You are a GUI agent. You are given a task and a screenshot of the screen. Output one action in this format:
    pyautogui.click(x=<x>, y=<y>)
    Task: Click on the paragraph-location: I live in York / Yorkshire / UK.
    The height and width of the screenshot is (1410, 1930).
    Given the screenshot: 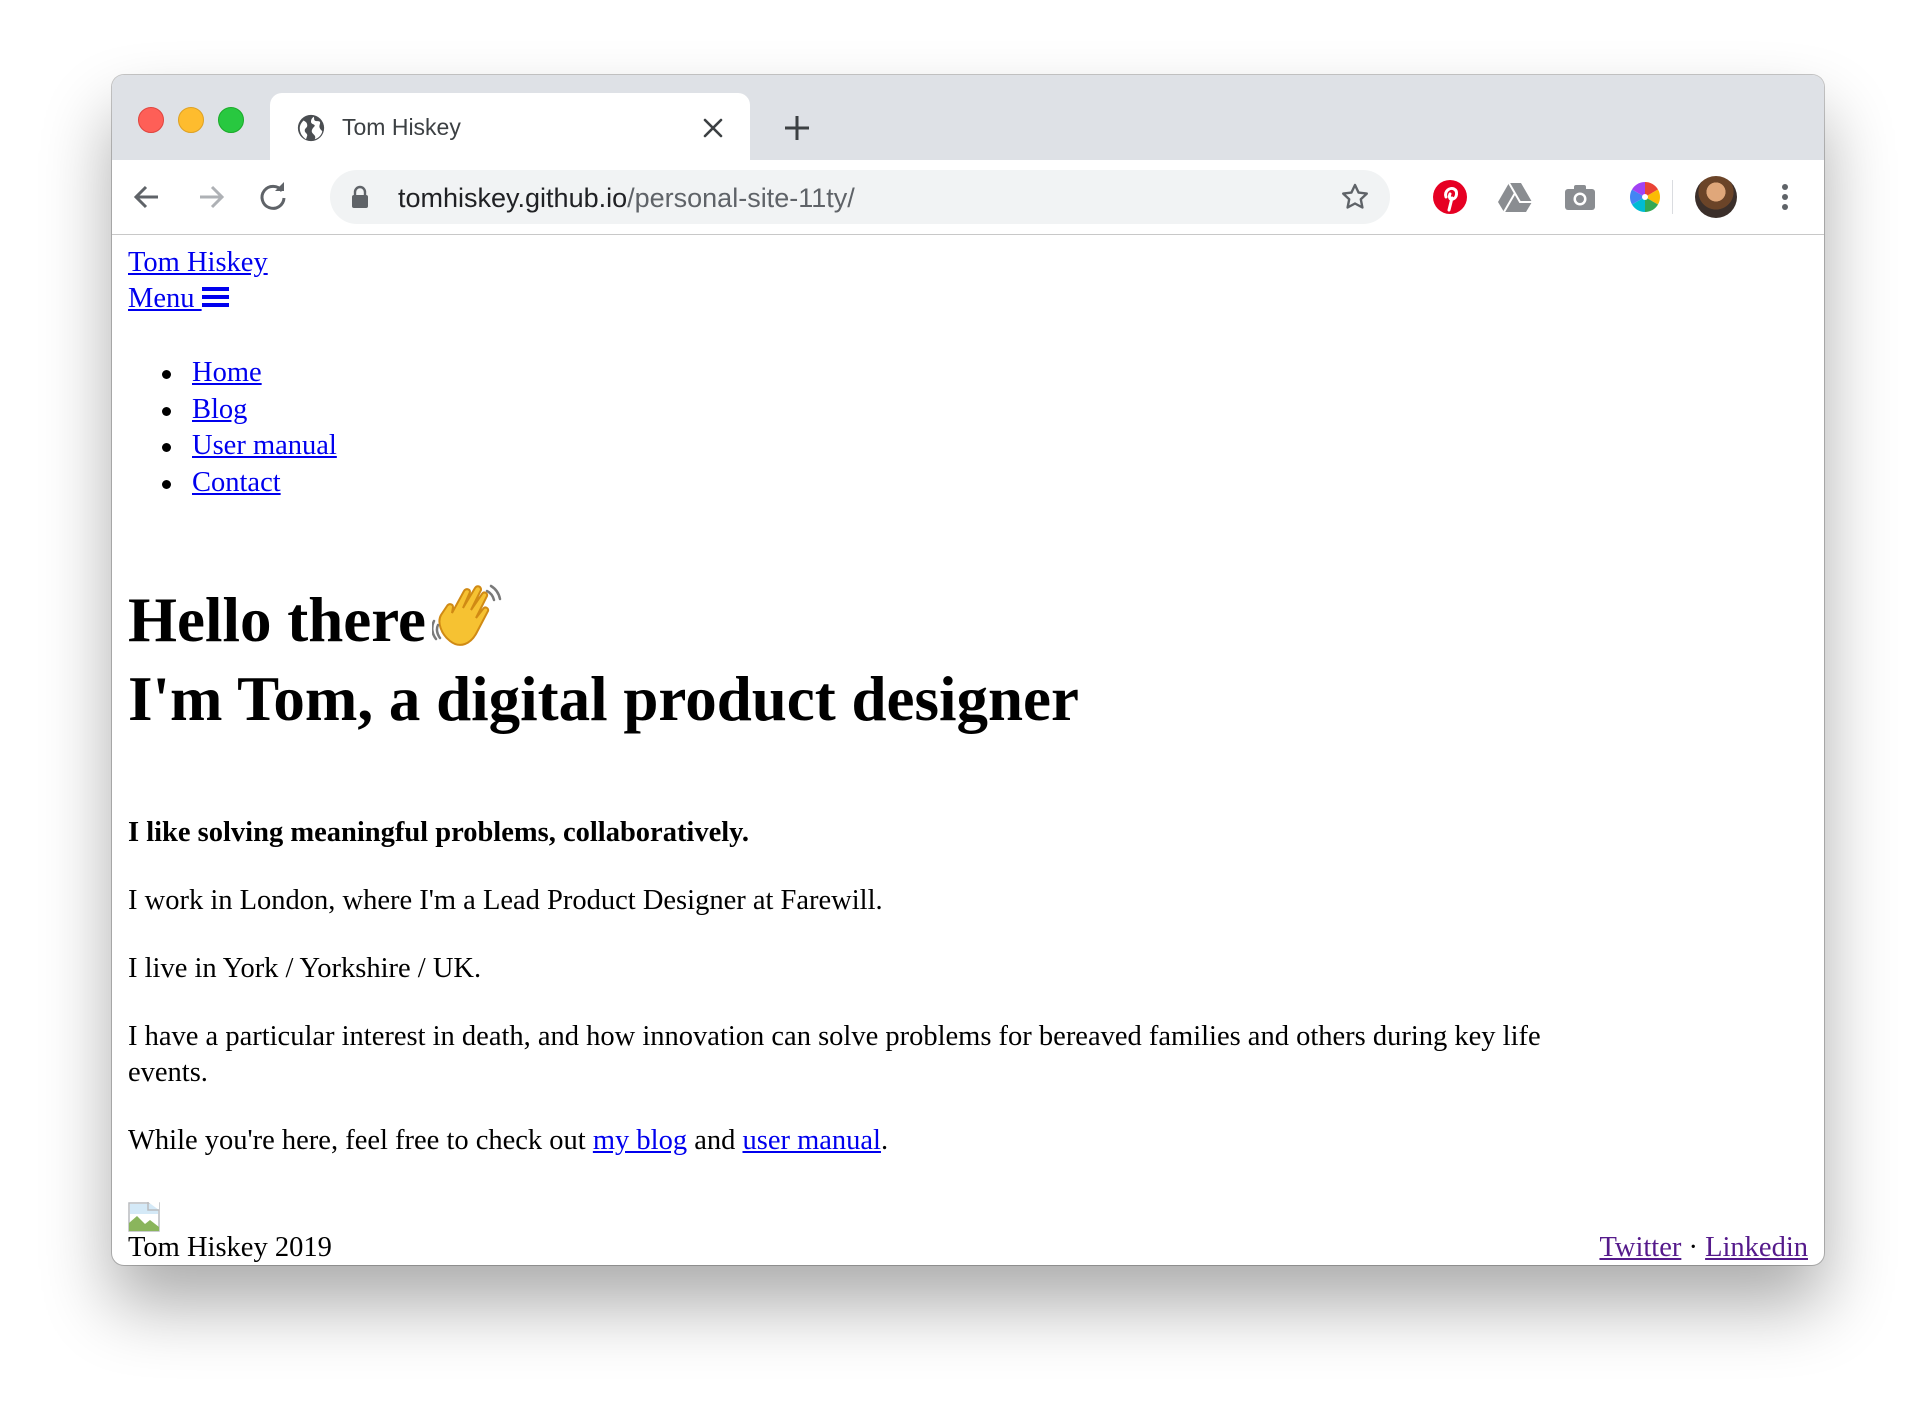 What is the action you would take?
    pyautogui.click(x=305, y=968)
    